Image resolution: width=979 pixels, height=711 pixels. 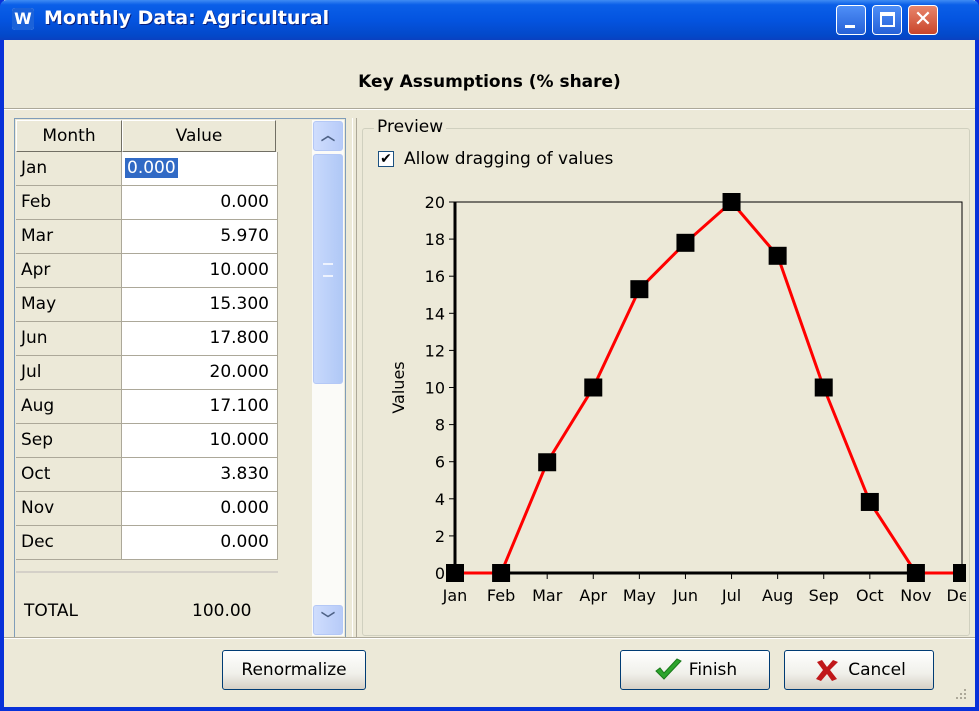 I want to click on x-icon, so click(x=827, y=670).